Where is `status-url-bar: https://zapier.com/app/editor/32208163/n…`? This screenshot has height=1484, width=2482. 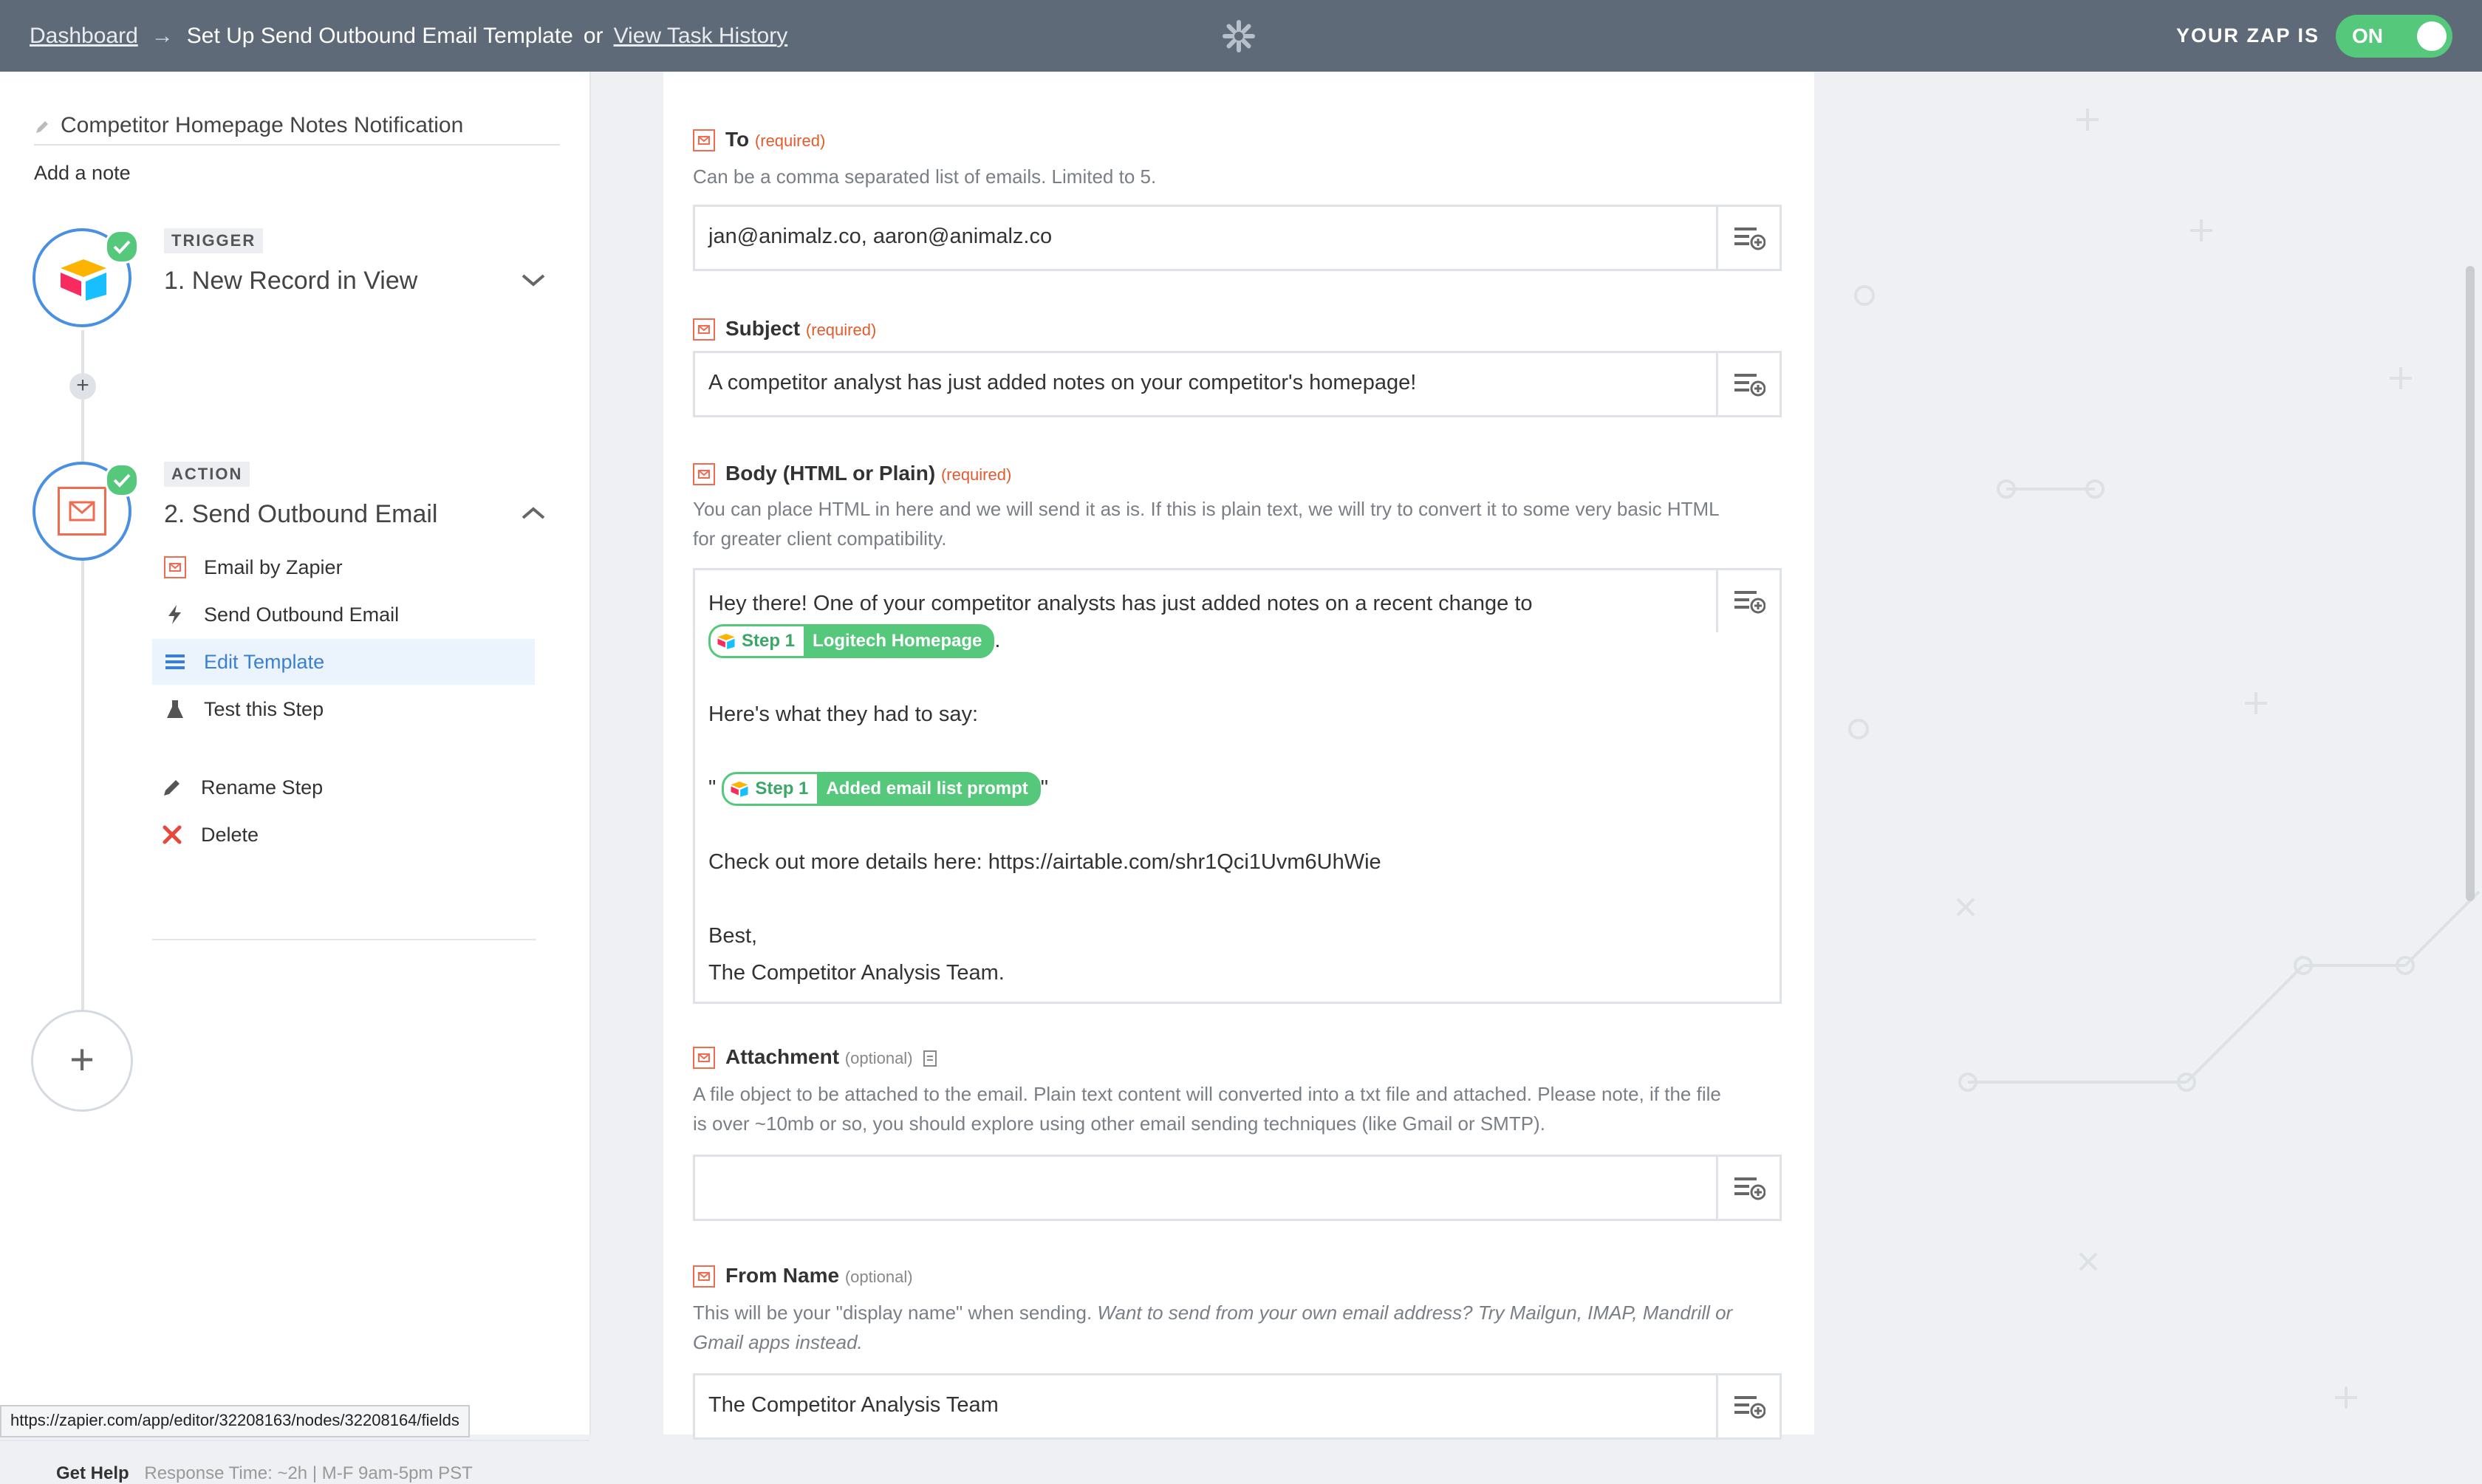
status-url-bar: https://zapier.com/app/editor/32208163/n… is located at coordinates (235, 1421).